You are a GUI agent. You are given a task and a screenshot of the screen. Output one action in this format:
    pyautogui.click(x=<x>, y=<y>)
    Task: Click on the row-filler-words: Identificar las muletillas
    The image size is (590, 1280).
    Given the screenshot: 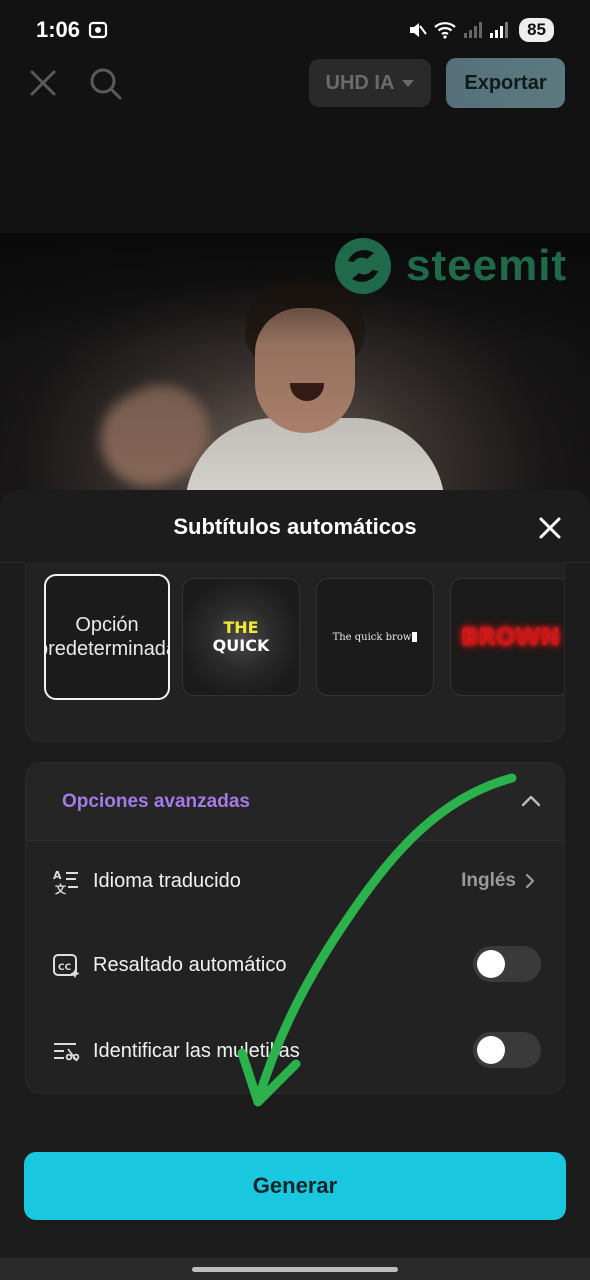 What is the action you would take?
    pyautogui.click(x=295, y=1051)
    